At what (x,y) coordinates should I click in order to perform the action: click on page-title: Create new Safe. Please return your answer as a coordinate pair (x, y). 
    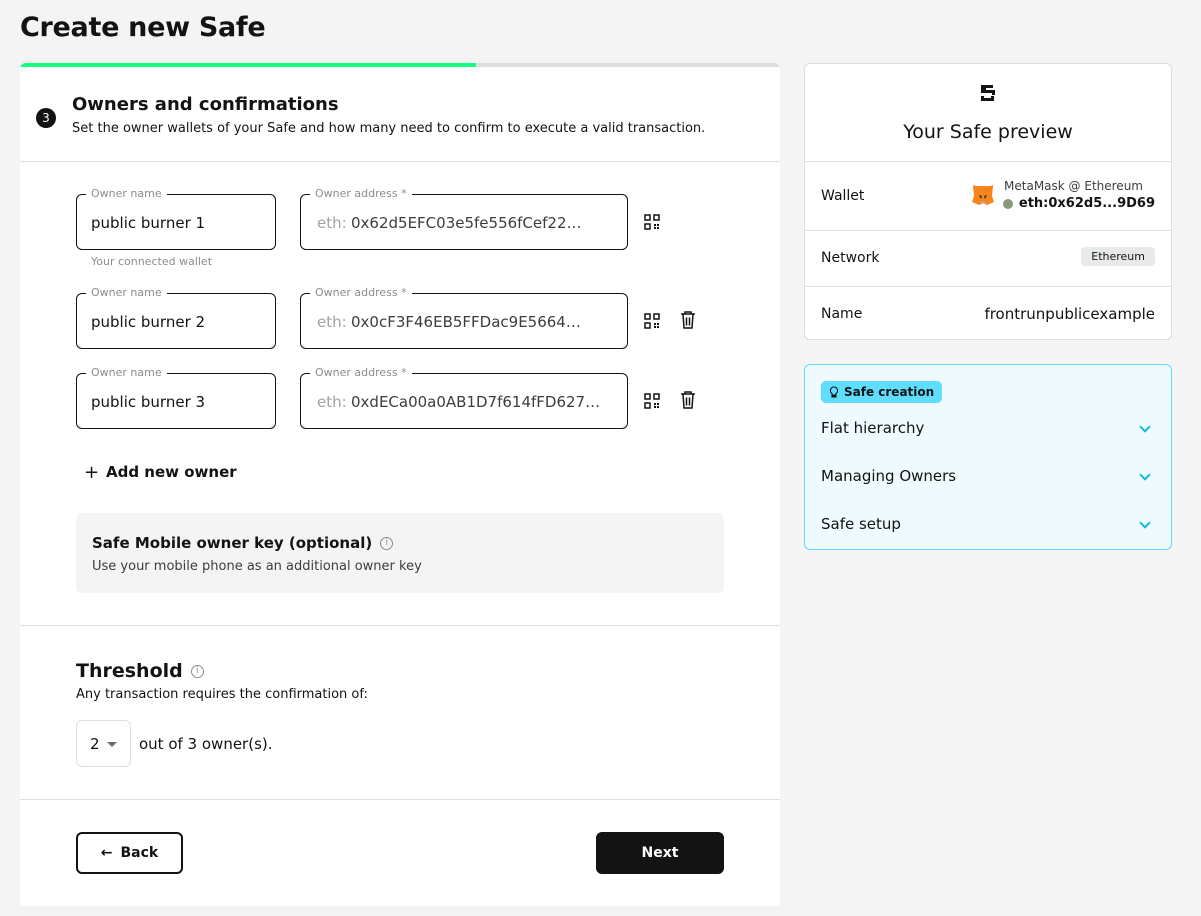
    Looking at the image, I should click on (143, 27).